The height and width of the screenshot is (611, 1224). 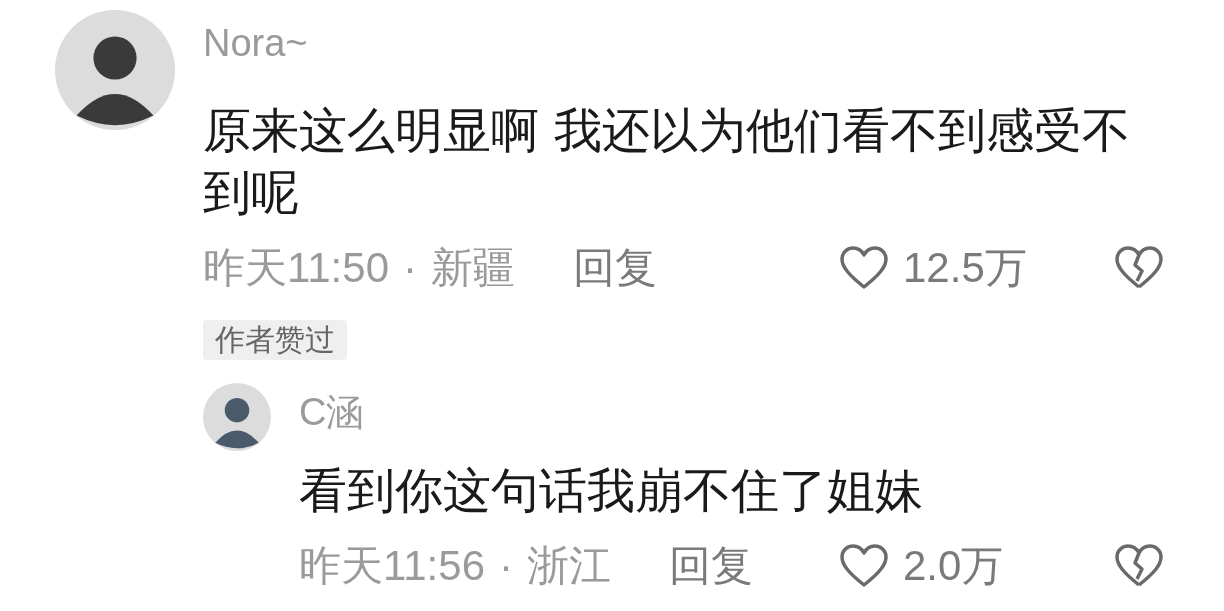 What do you see at coordinates (275, 340) in the screenshot?
I see `author-liked-tag: 作者赞过` at bounding box center [275, 340].